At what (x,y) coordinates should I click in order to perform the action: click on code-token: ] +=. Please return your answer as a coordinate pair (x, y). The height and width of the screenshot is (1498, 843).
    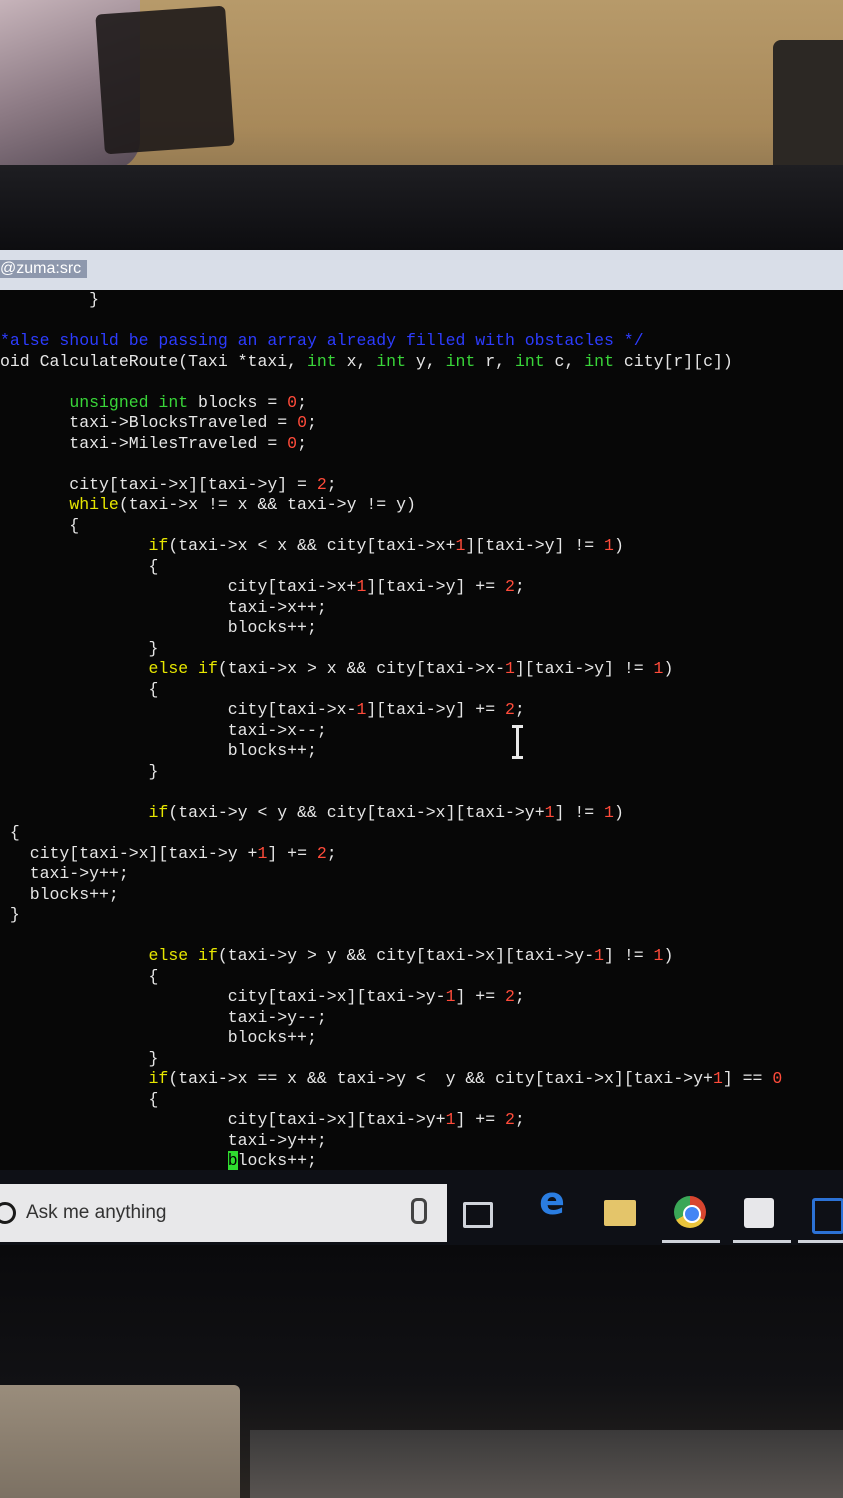
    Looking at the image, I should click on (480, 1119).